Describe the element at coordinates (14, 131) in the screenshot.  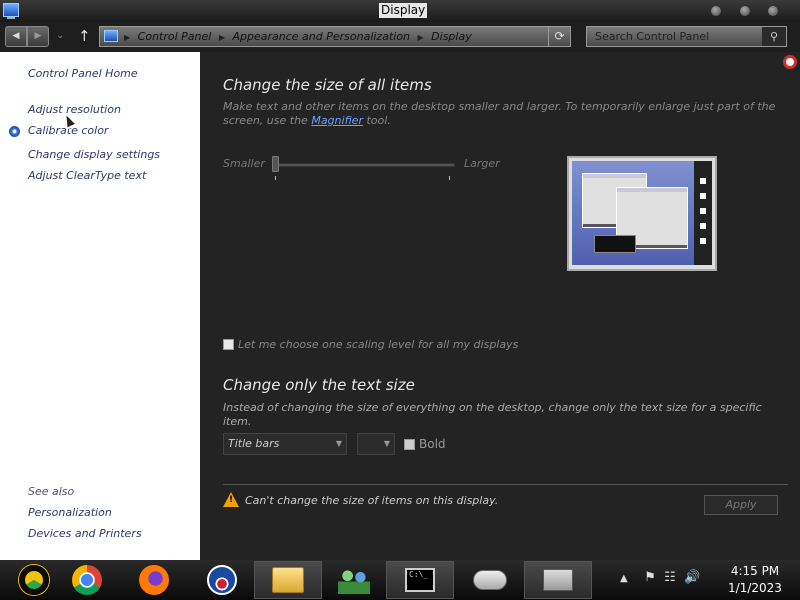
I see `calibrate-color-icon` at that location.